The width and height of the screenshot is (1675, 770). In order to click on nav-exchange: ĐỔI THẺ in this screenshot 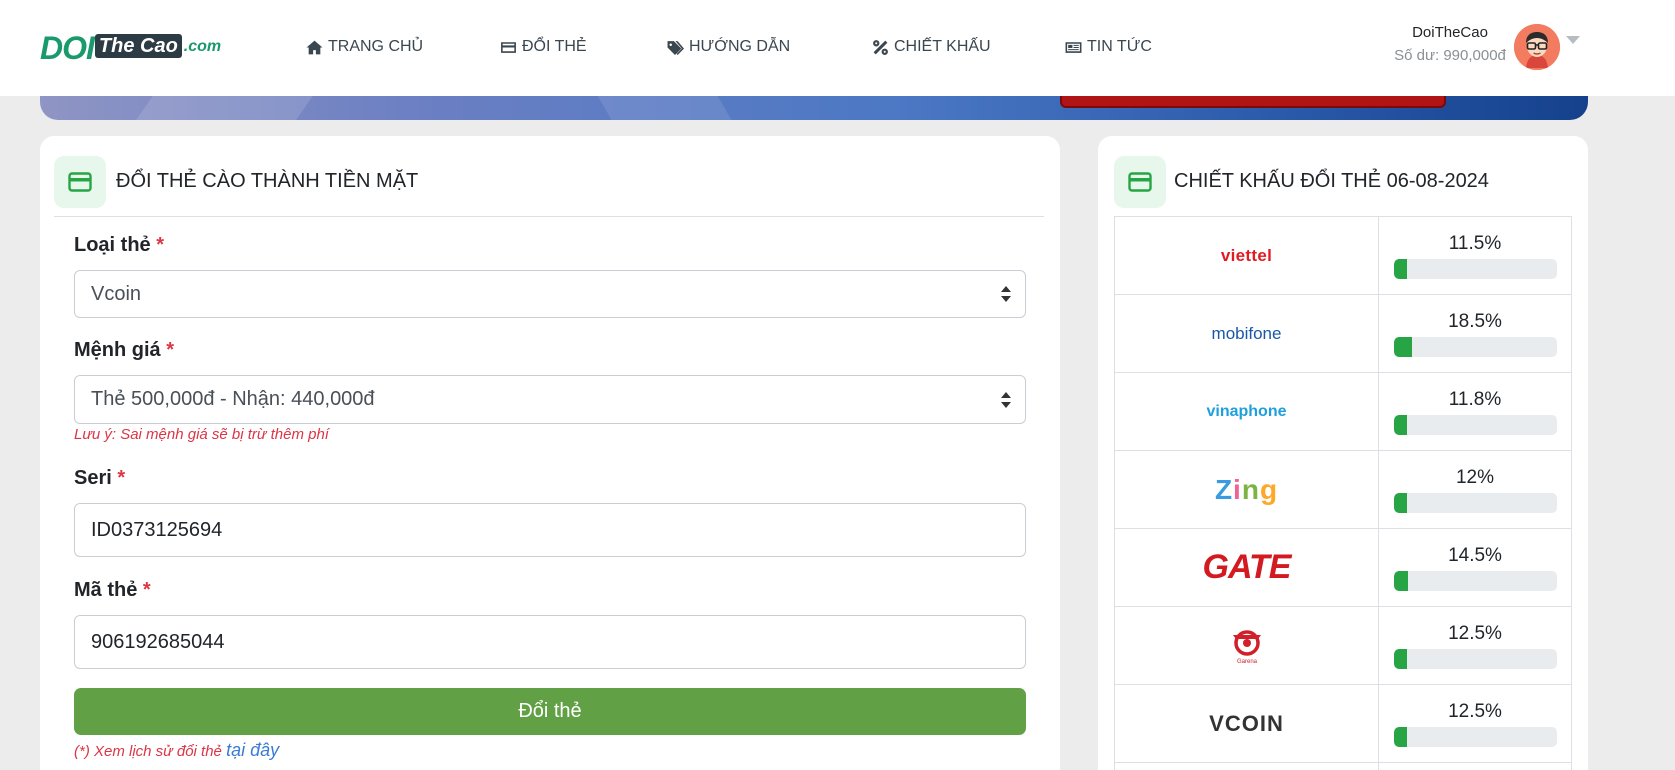, I will do `click(543, 47)`.